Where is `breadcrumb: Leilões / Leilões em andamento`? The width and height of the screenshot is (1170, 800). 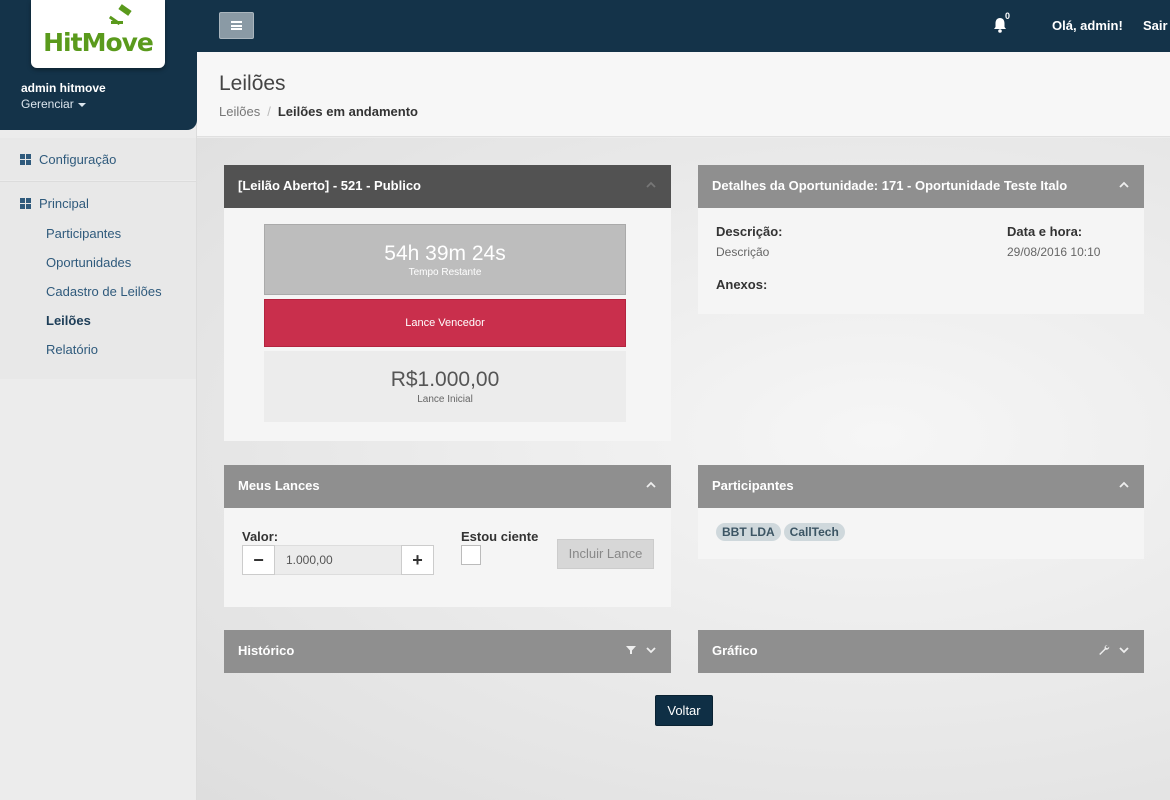
breadcrumb: Leilões / Leilões em andamento is located at coordinates (318, 111).